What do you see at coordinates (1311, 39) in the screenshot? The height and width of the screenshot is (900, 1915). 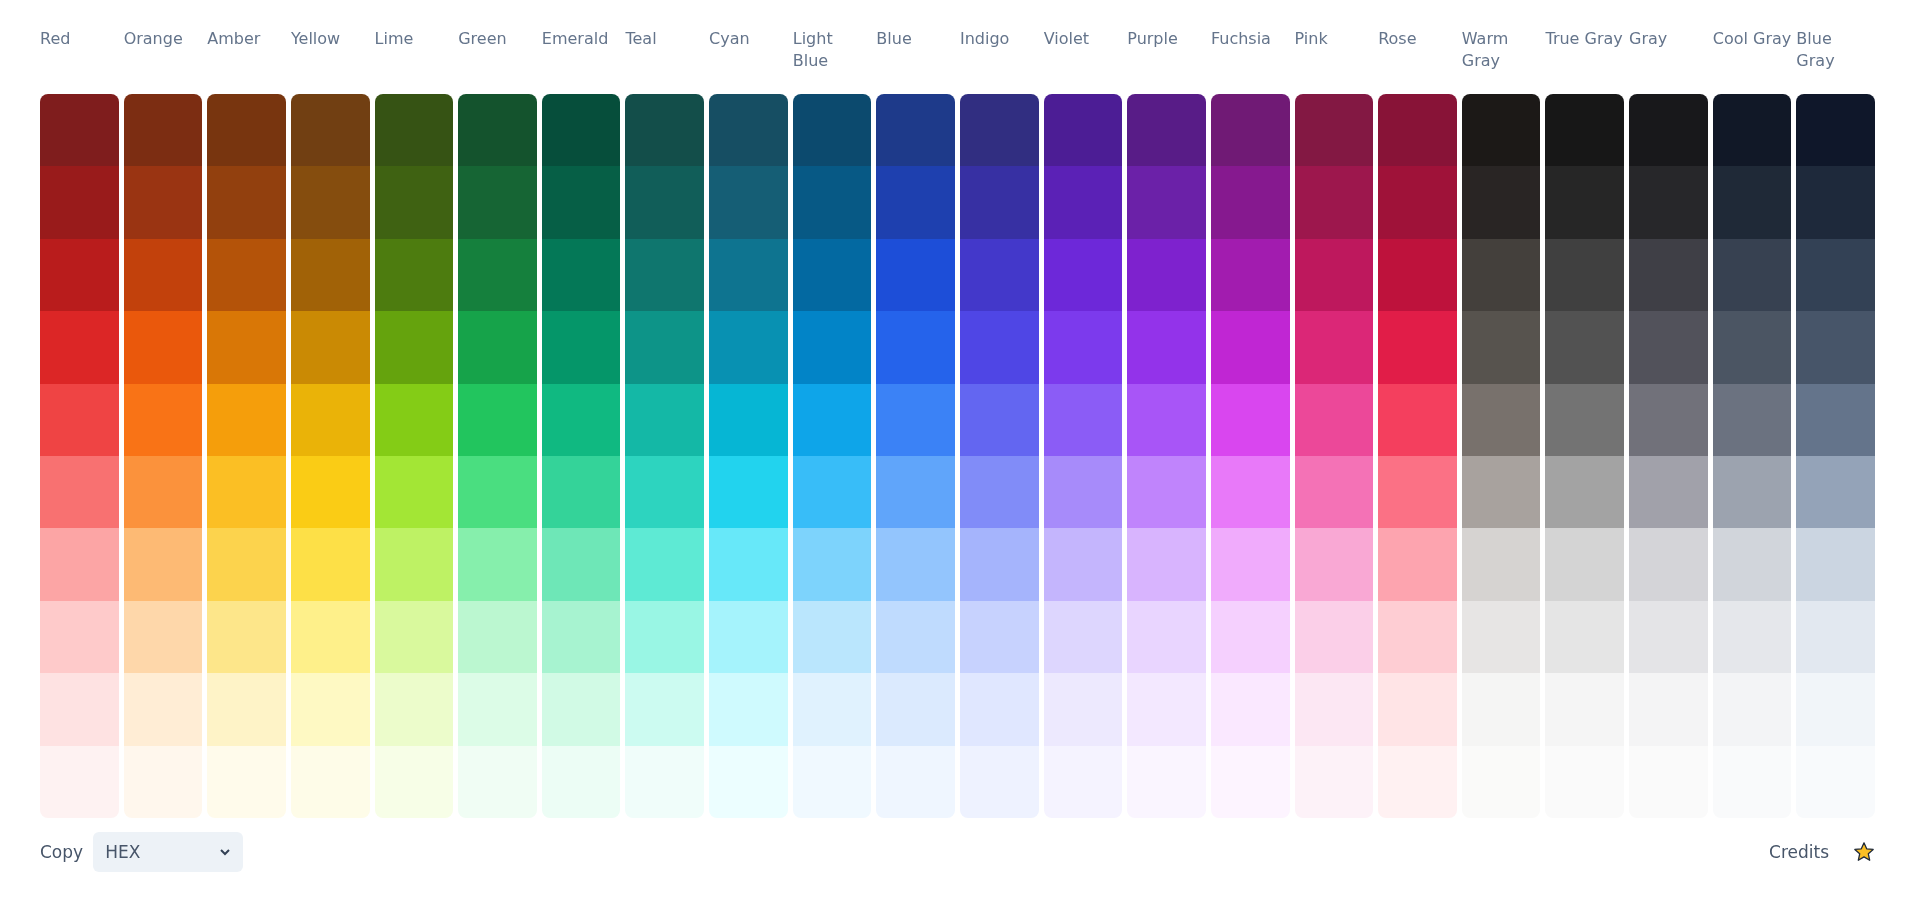 I see `palette-name: Pink` at bounding box center [1311, 39].